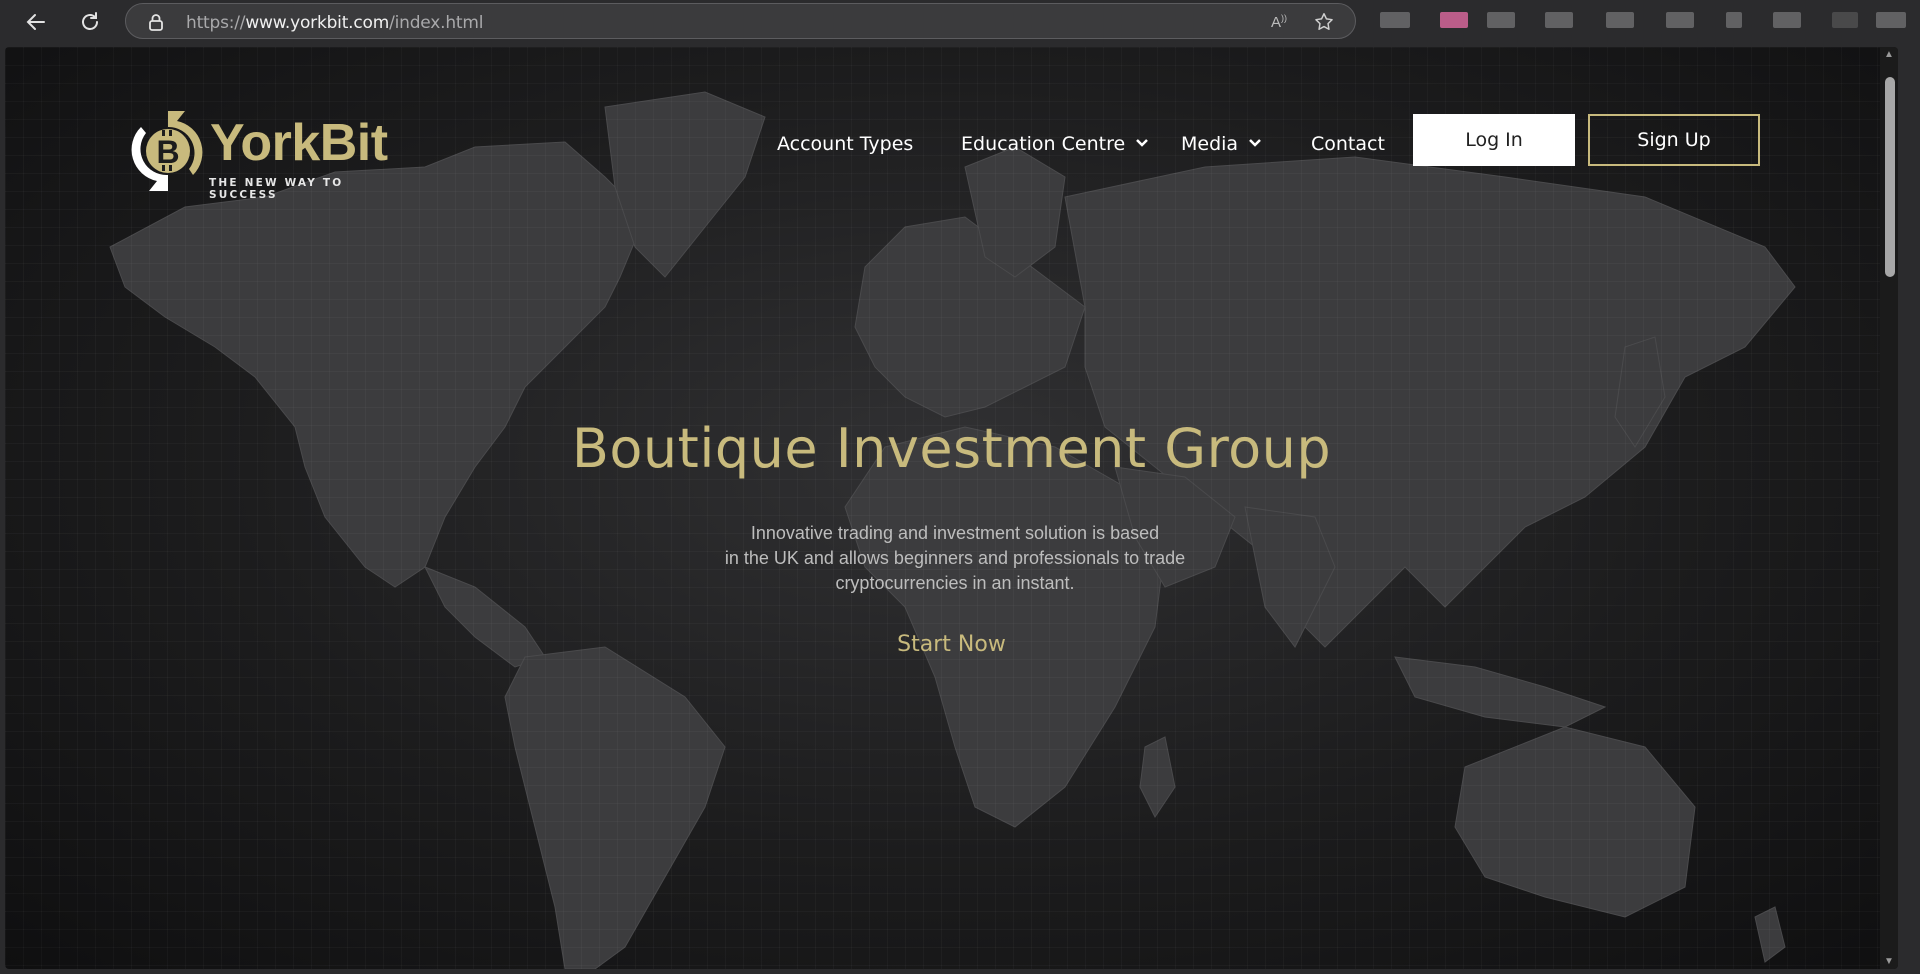 This screenshot has width=1920, height=974. I want to click on svg-text: B, so click(167, 152).